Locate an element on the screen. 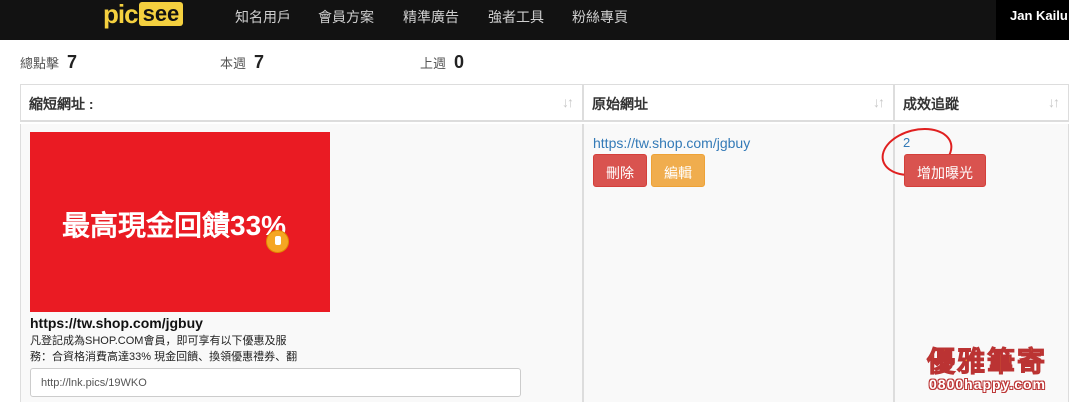 The width and height of the screenshot is (1069, 402). nav-targeted-ads: 精準廣告 is located at coordinates (431, 17).